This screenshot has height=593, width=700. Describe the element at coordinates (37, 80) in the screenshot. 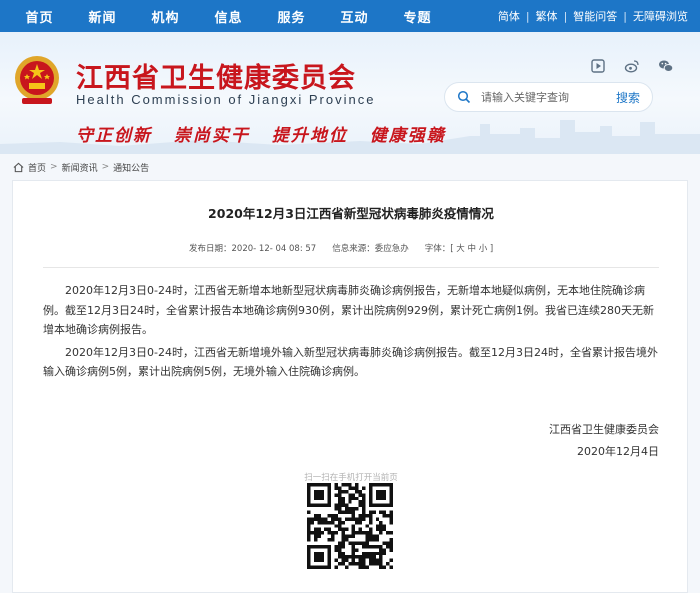

I see `national-emblem-icon` at that location.